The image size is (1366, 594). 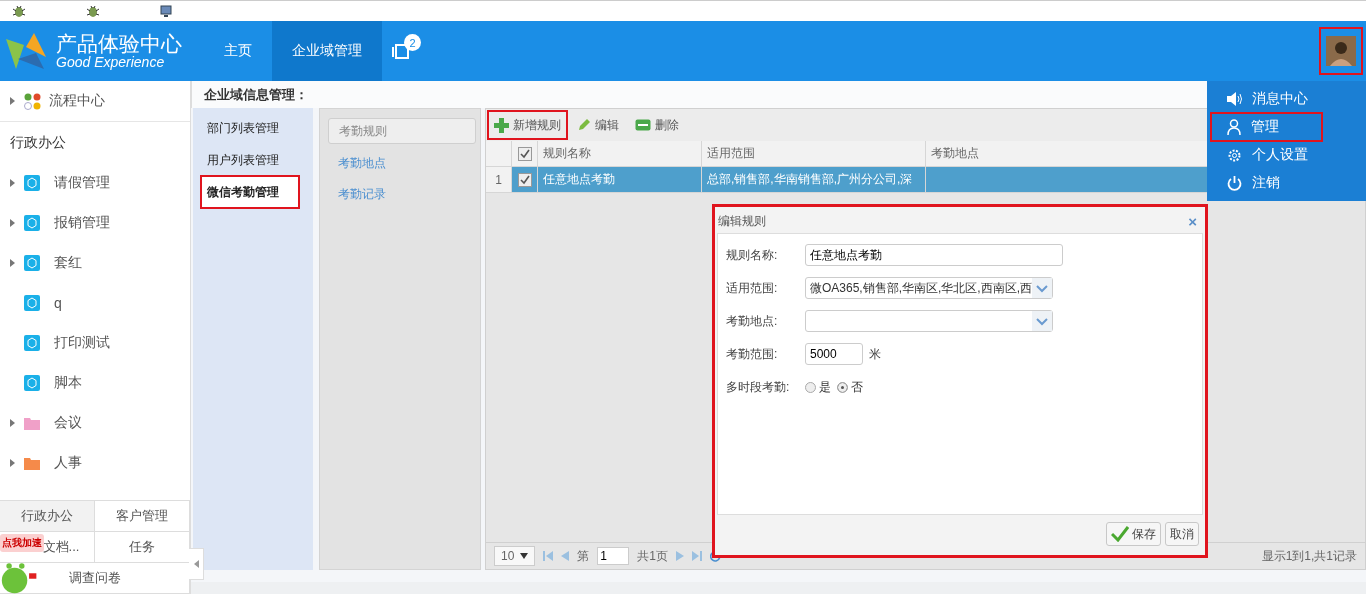 I want to click on toolbar-button: 编辑, so click(x=598, y=125).